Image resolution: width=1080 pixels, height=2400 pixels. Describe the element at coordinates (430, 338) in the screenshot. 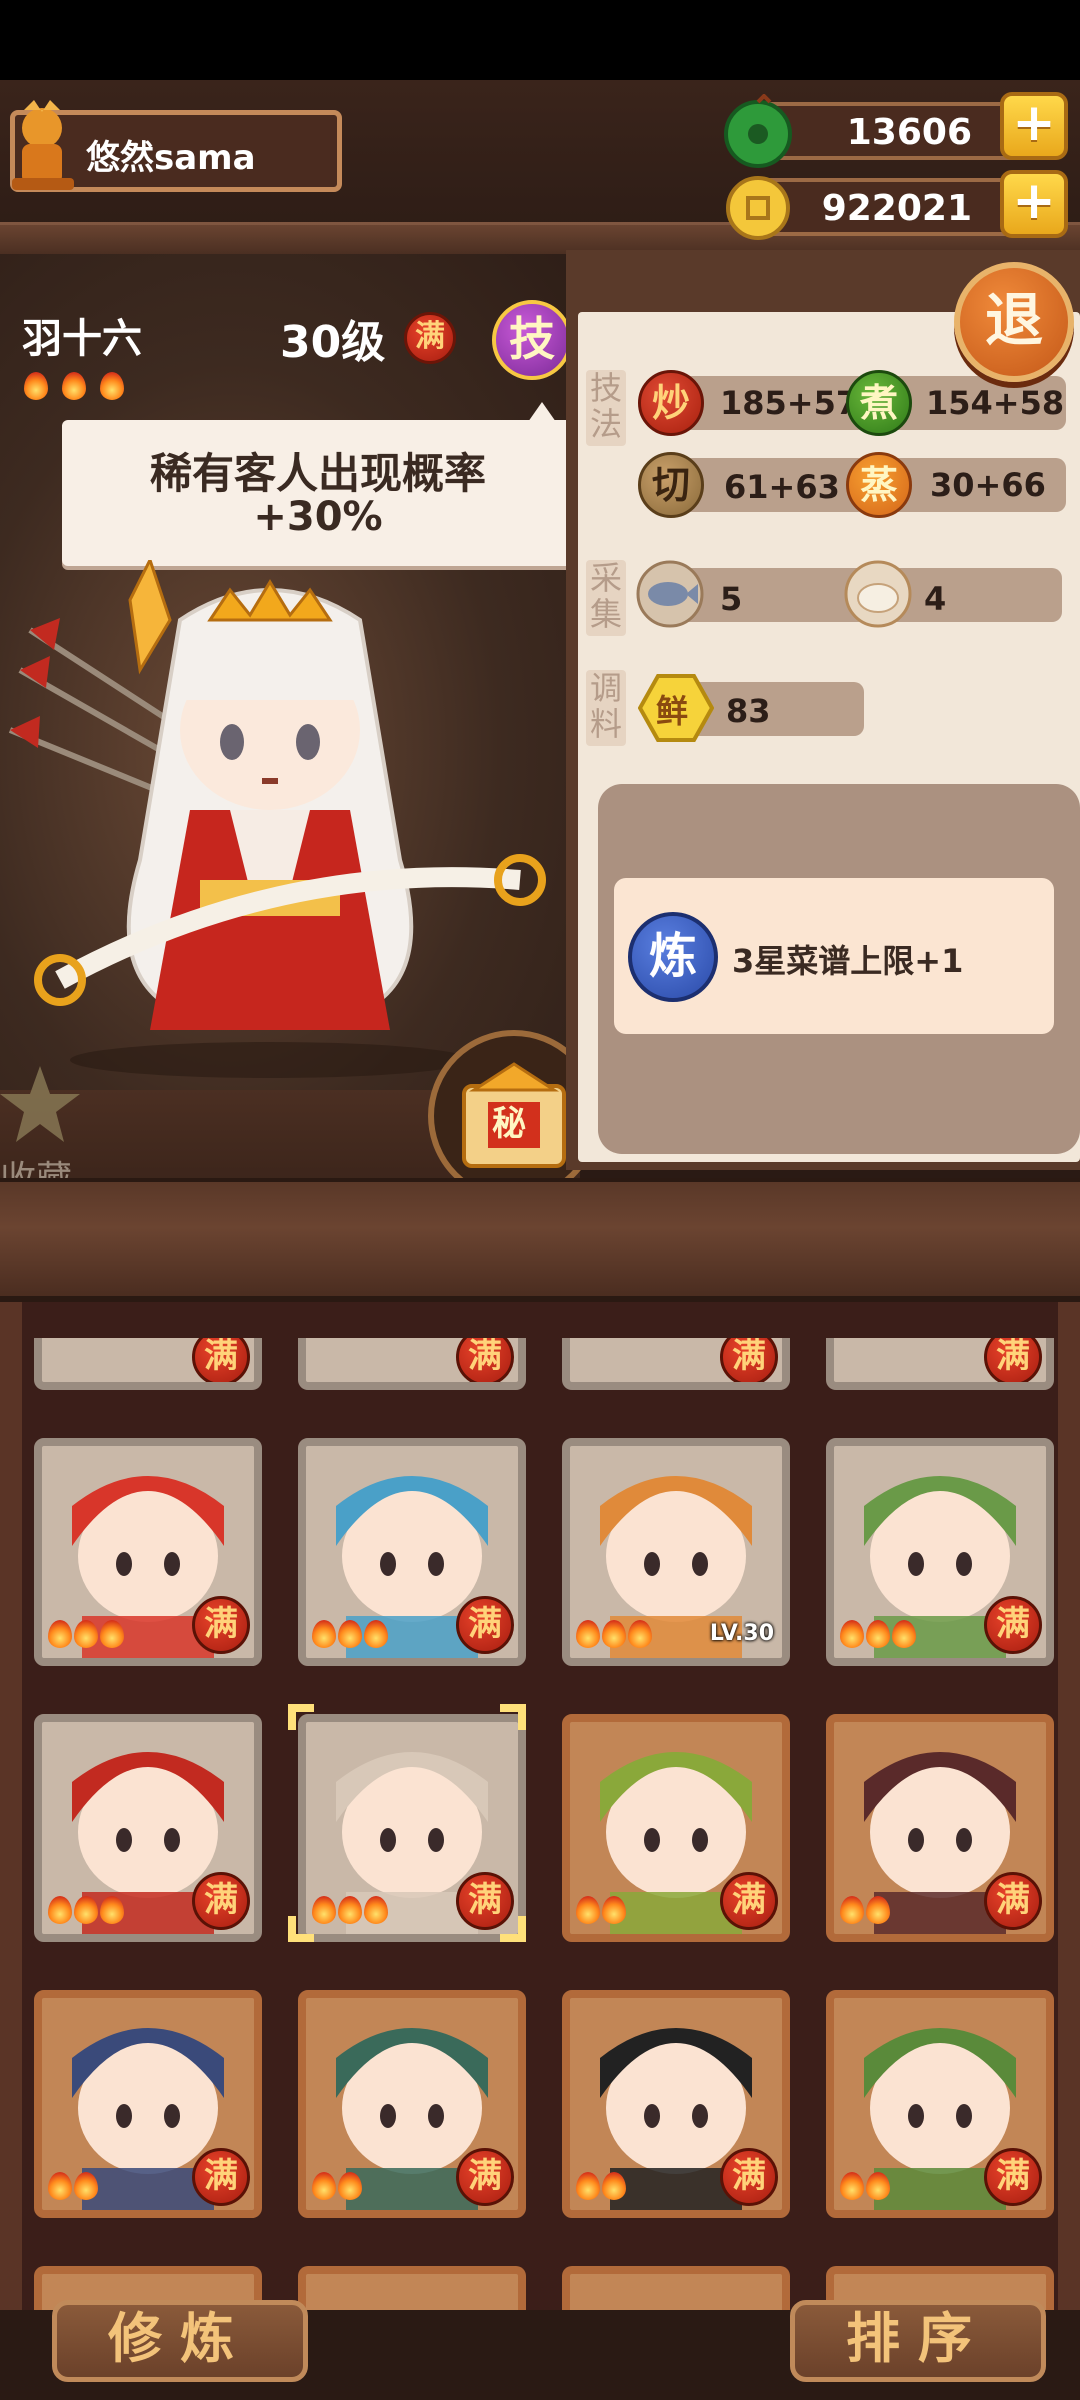

I see `max-level-badge: 满` at that location.